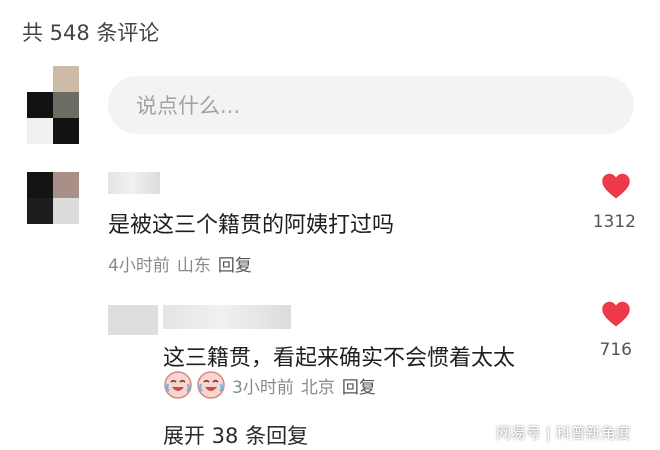  What do you see at coordinates (317, 387) in the screenshot?
I see `reply-location: 北京` at bounding box center [317, 387].